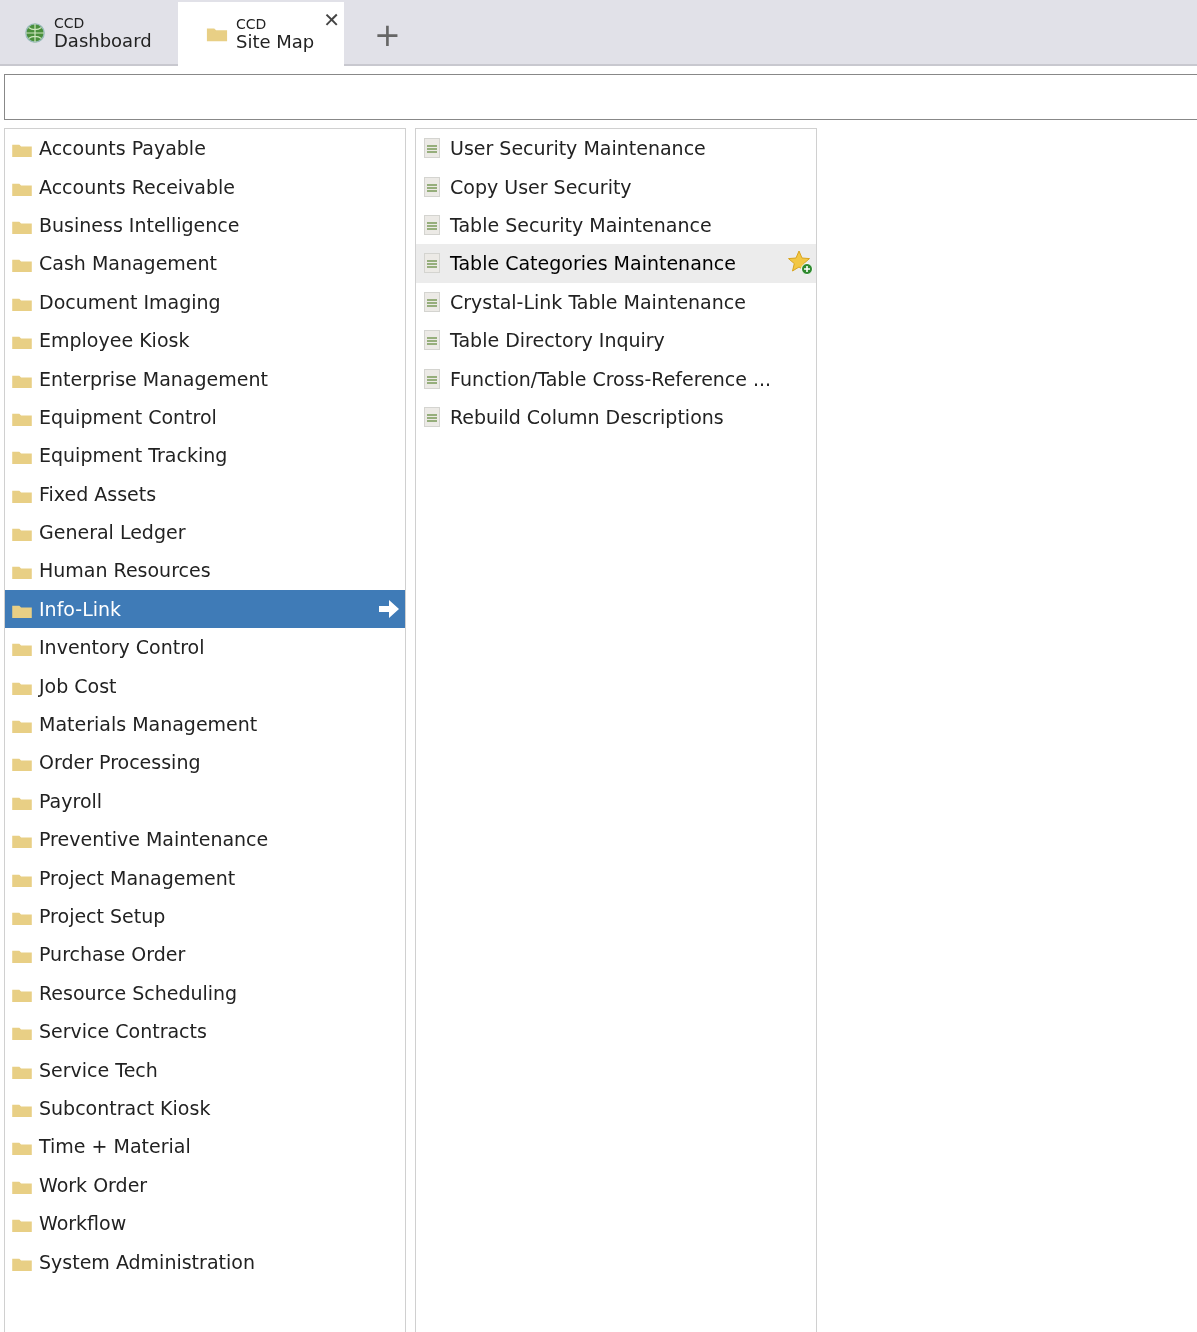 The width and height of the screenshot is (1197, 1332). What do you see at coordinates (205, 1031) in the screenshot?
I see `module-item: Service Contracts` at bounding box center [205, 1031].